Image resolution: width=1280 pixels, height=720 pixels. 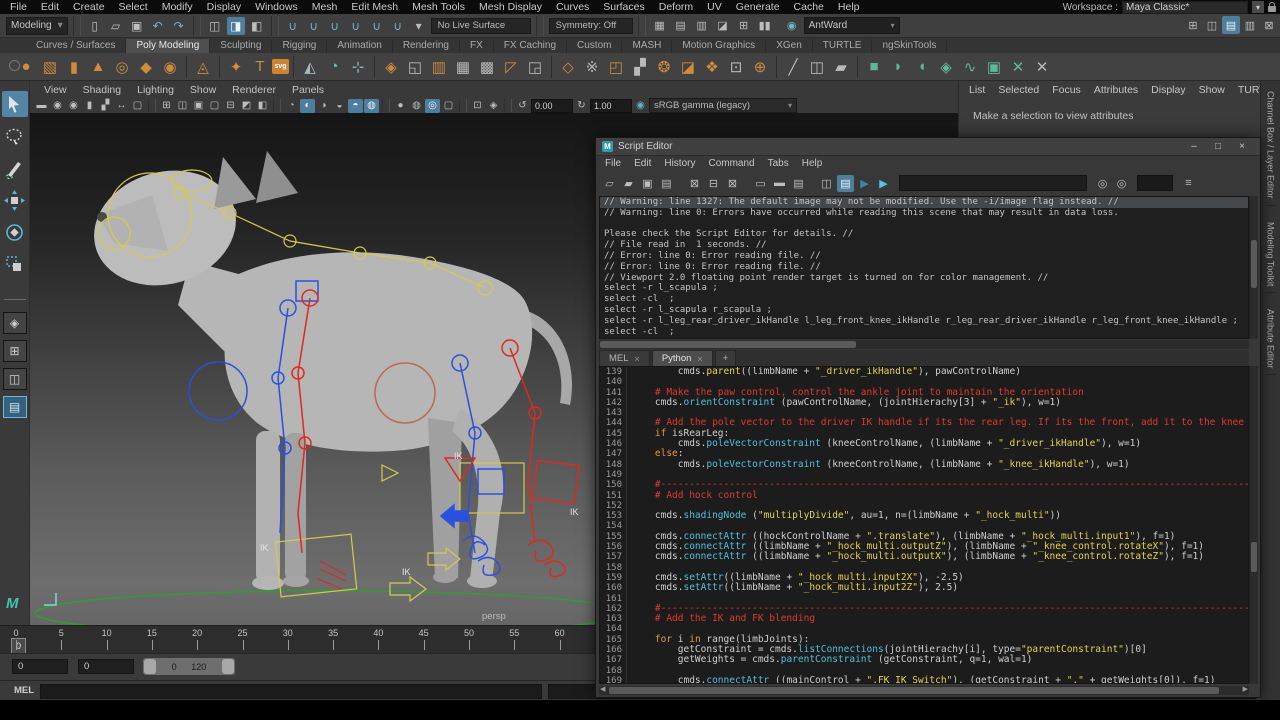 What do you see at coordinates (334, 67) in the screenshot?
I see `time-node-icon: ◔` at bounding box center [334, 67].